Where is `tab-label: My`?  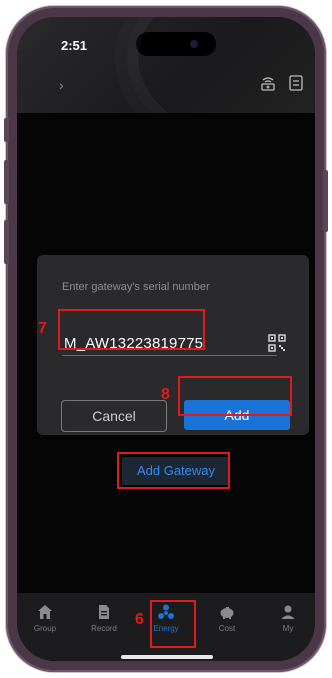 tab-label: My is located at coordinates (288, 628).